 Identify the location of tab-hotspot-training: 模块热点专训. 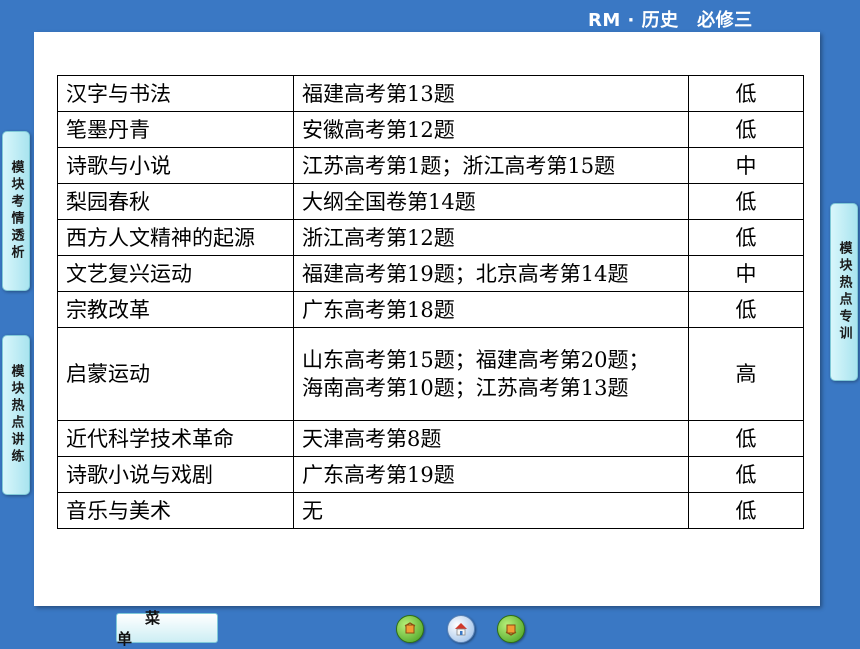
(844, 292).